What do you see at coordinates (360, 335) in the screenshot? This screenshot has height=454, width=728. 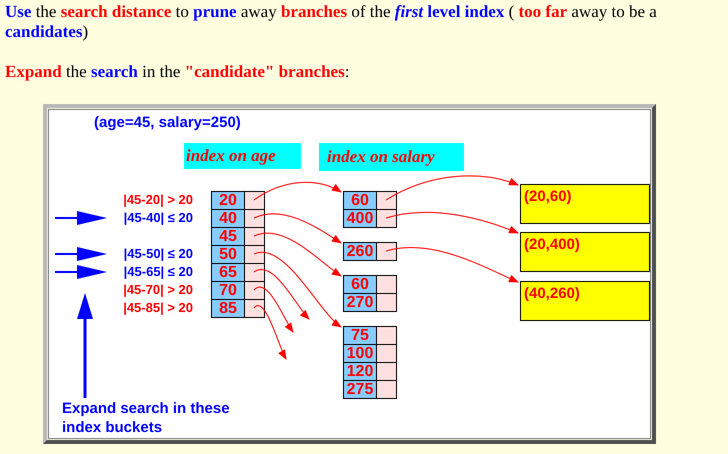 I see `key-cell: 75` at bounding box center [360, 335].